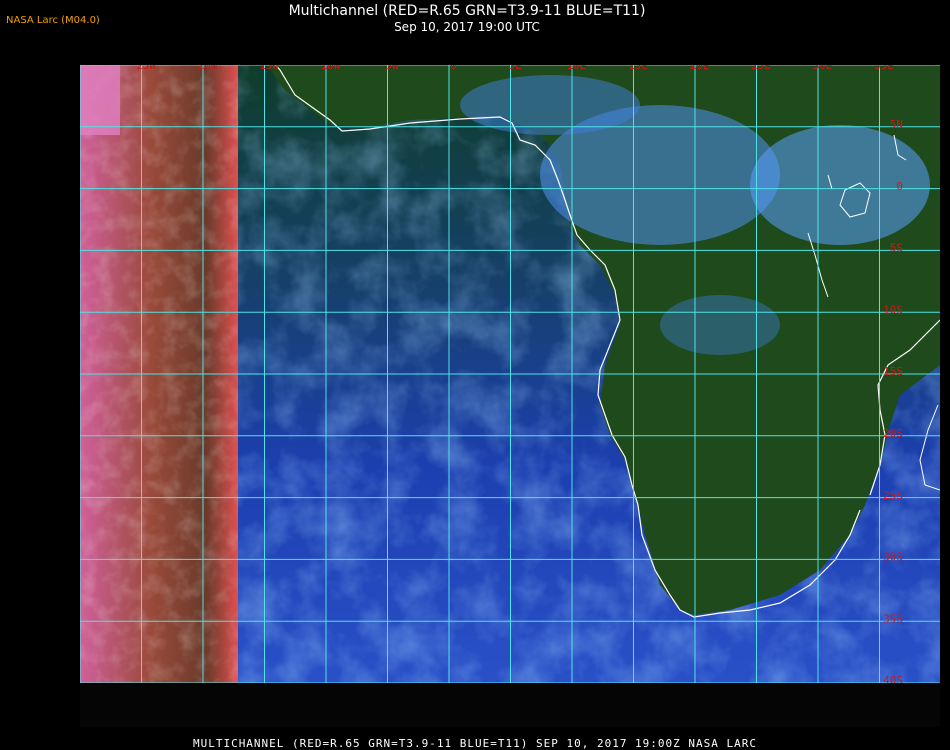  What do you see at coordinates (896, 124) in the screenshot?
I see `latitude-label: 5N` at bounding box center [896, 124].